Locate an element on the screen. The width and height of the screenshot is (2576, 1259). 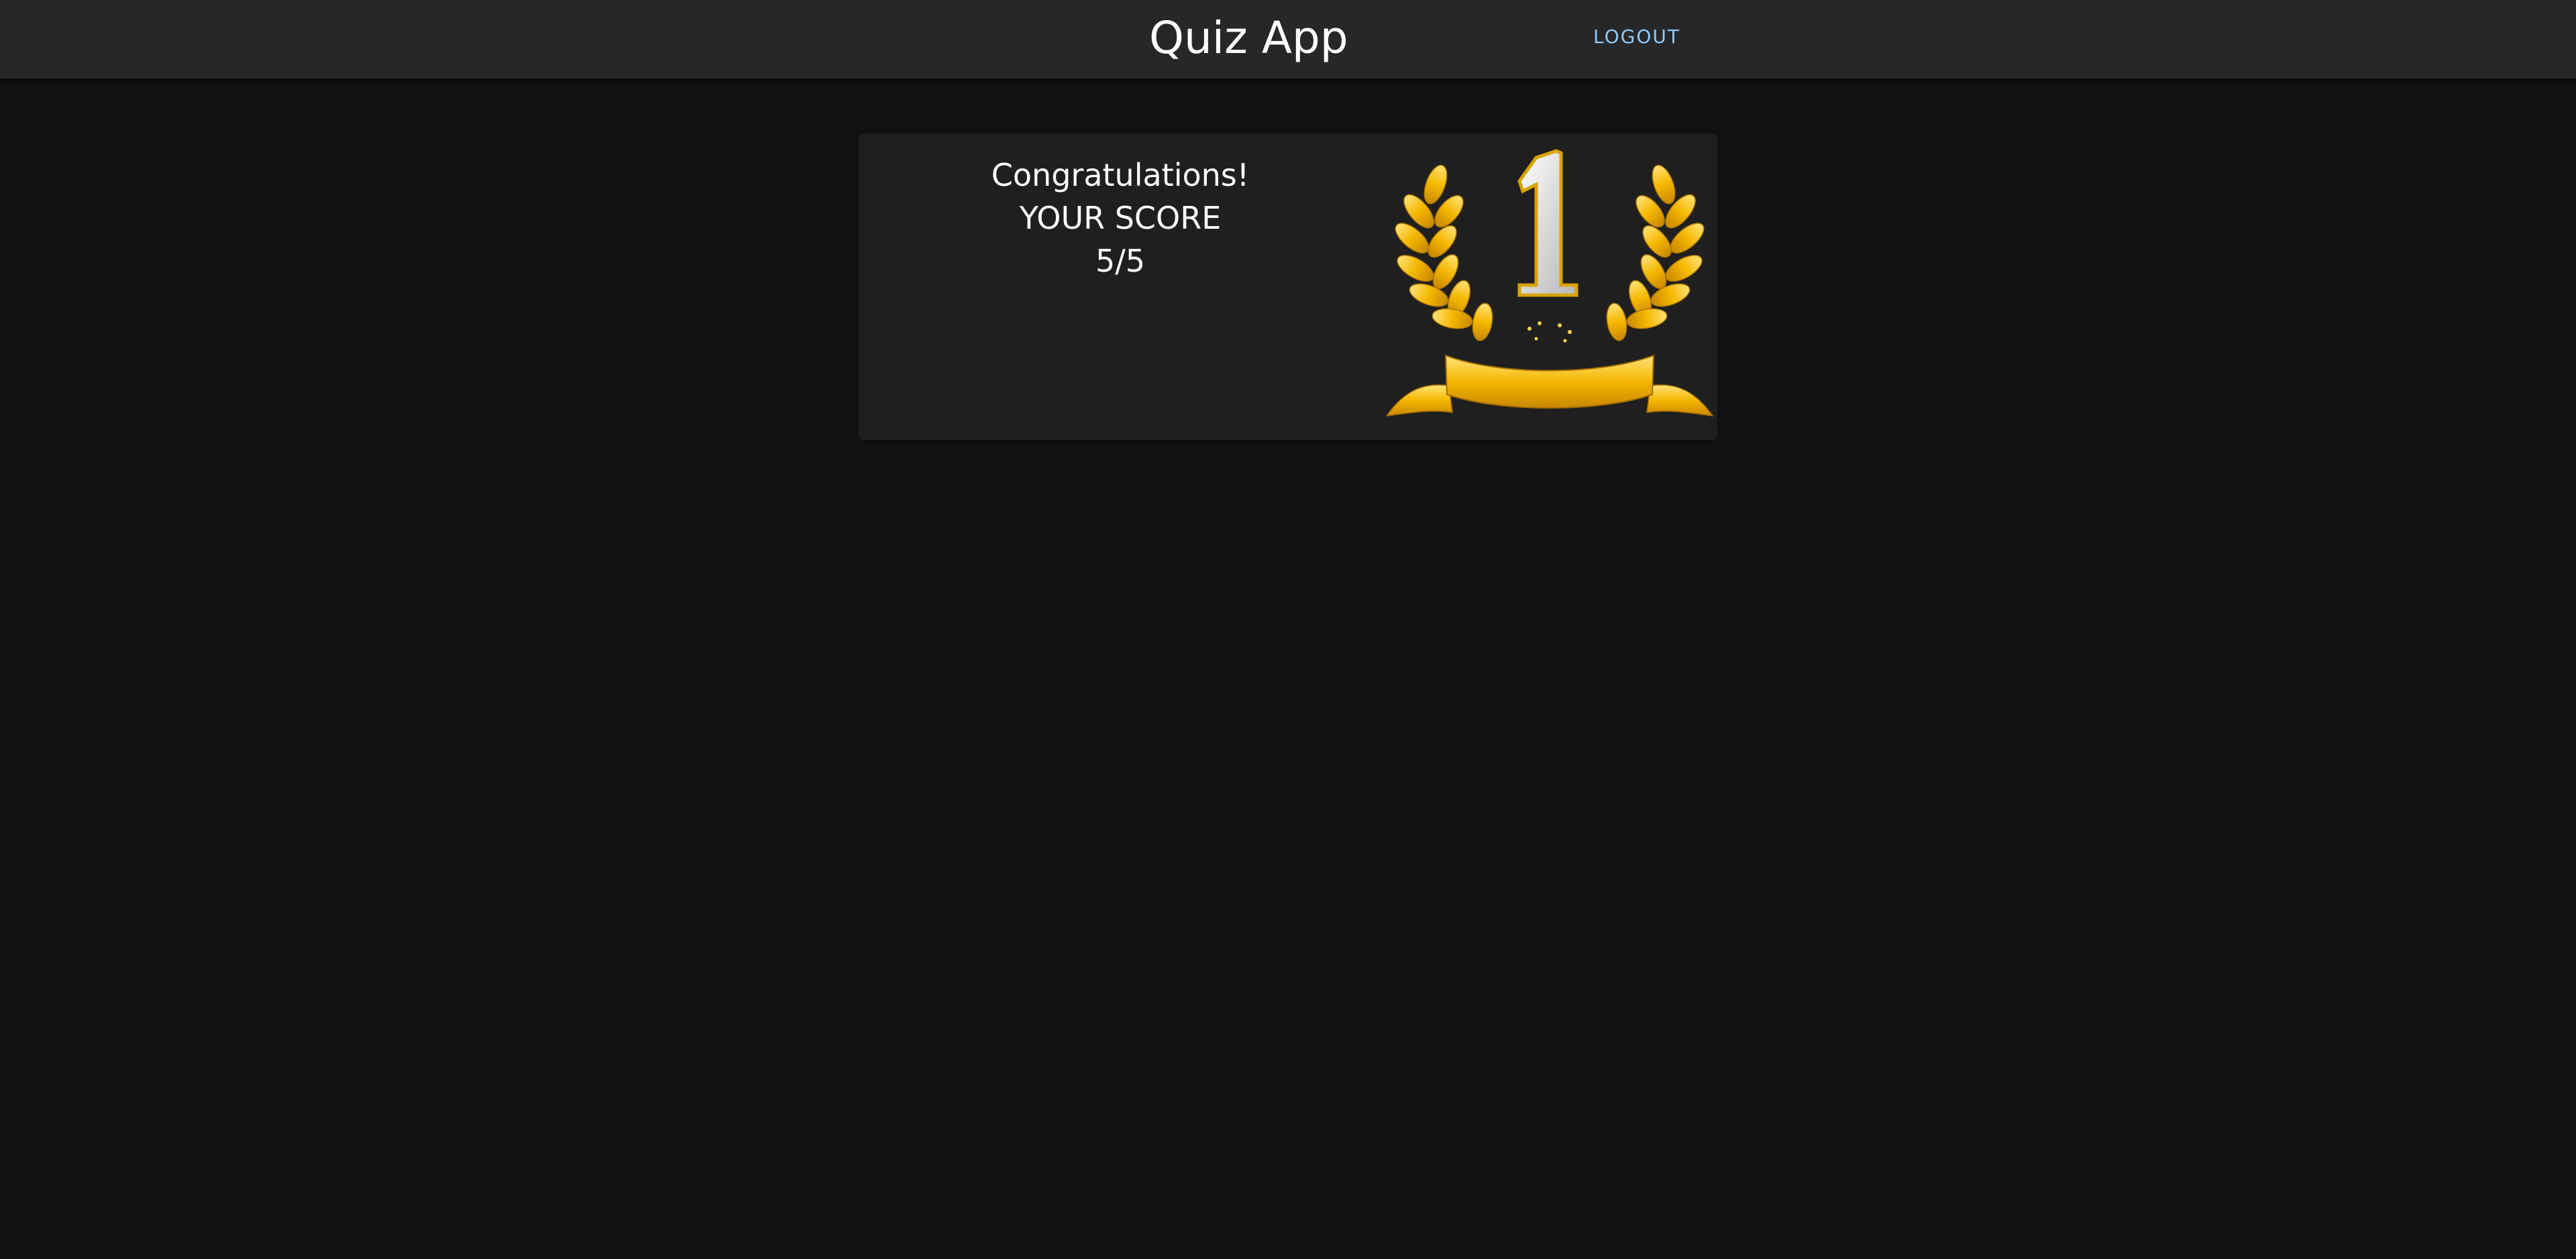
score-block: Congratulations! YOUR SCORE 5/5 is located at coordinates (1120, 218).